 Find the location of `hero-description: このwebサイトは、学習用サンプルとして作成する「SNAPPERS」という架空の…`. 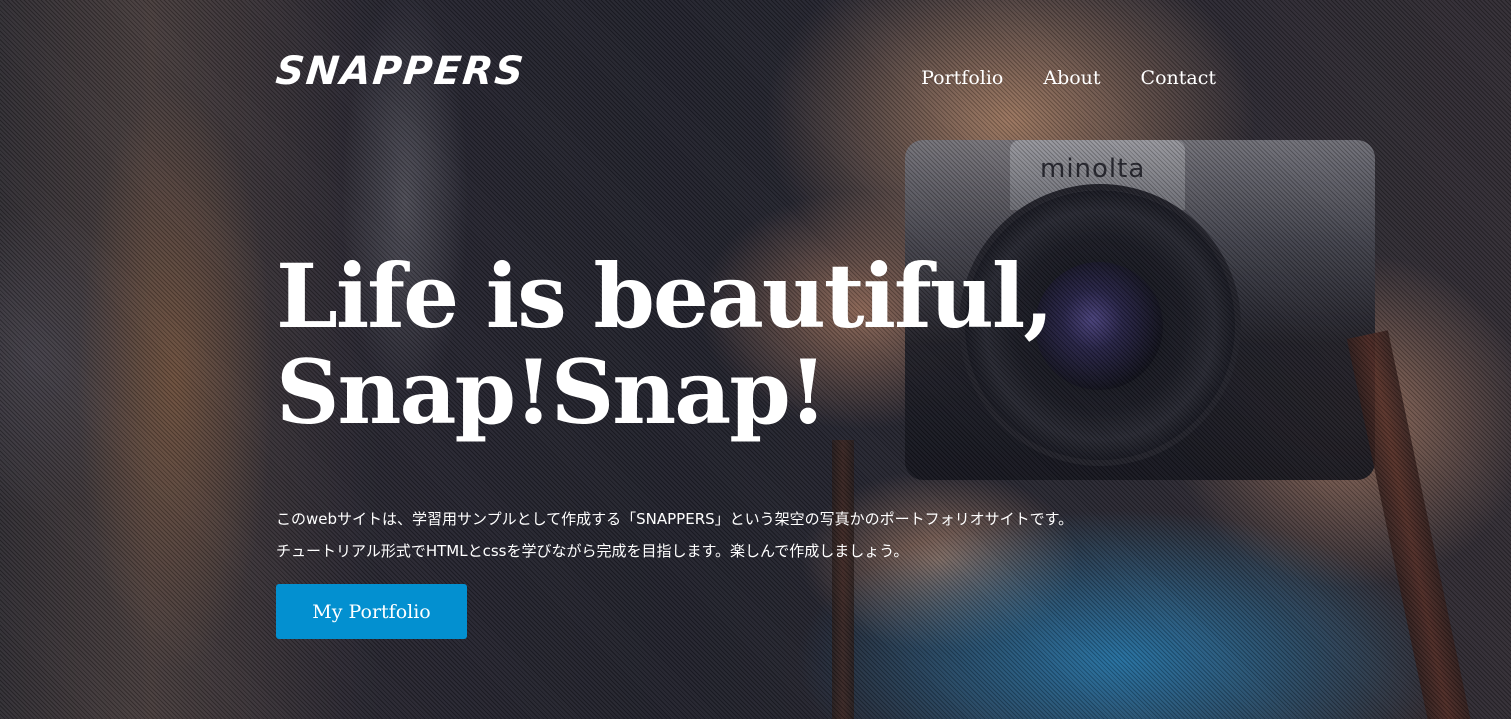

hero-description: このwebサイトは、学習用サンプルとして作成する「SNAPPERS」という架空の… is located at coordinates (736, 535).